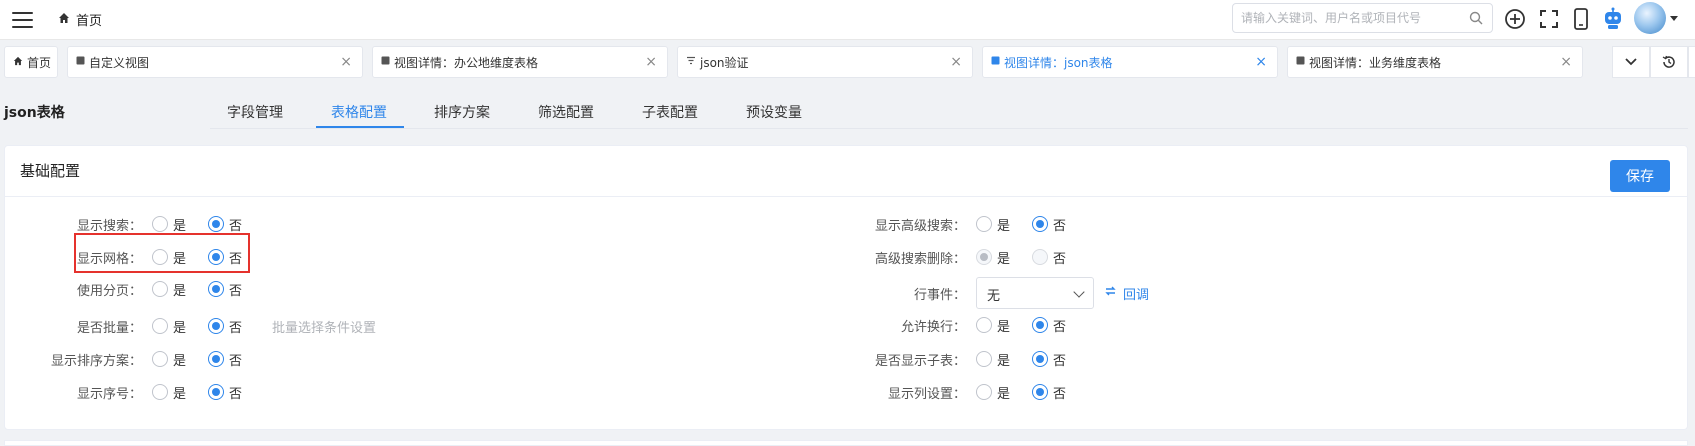 The height and width of the screenshot is (446, 1695). What do you see at coordinates (255, 112) in the screenshot?
I see `subtab-field-management: 字段管理` at bounding box center [255, 112].